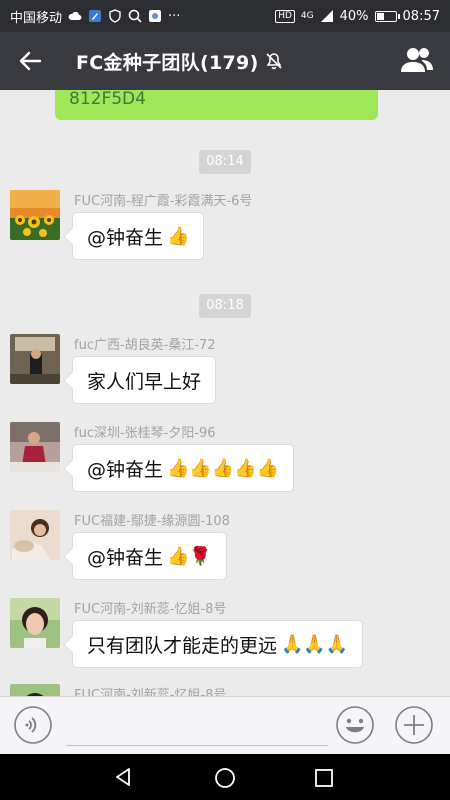 Image resolution: width=450 pixels, height=800 pixels. I want to click on system-nav-bar, so click(225, 777).